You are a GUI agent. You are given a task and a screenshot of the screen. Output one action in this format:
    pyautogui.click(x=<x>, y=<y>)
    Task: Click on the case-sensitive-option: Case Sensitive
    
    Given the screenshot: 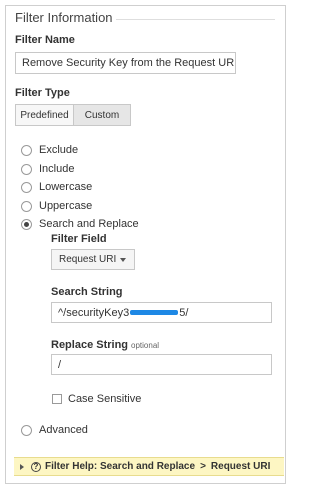 What is the action you would take?
    pyautogui.click(x=96, y=399)
    